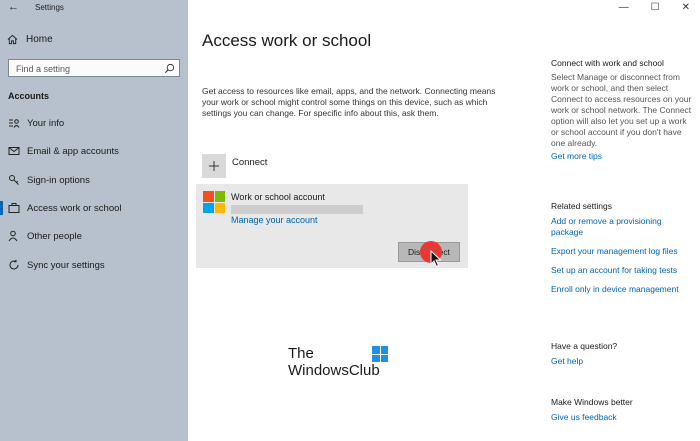  What do you see at coordinates (301, 353) in the screenshot?
I see `watermark-line1: The` at bounding box center [301, 353].